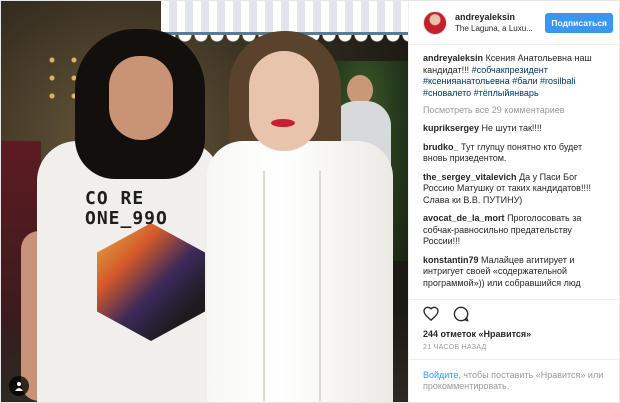 The width and height of the screenshot is (620, 403). What do you see at coordinates (435, 22) in the screenshot?
I see `avatar` at bounding box center [435, 22].